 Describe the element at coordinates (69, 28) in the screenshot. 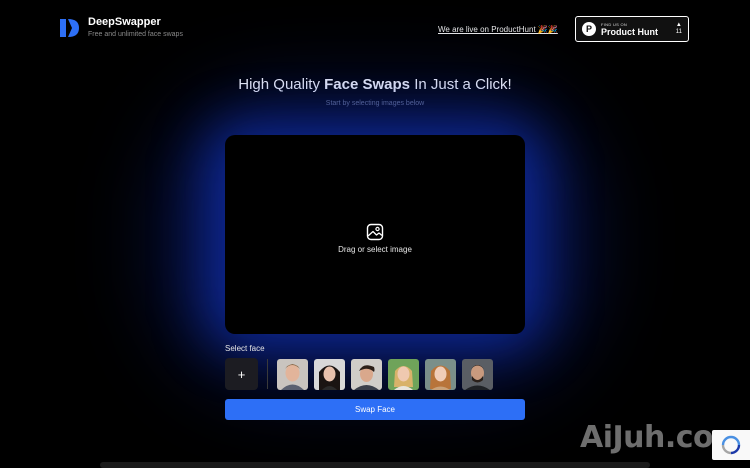

I see `deepswapper-logo-icon` at that location.